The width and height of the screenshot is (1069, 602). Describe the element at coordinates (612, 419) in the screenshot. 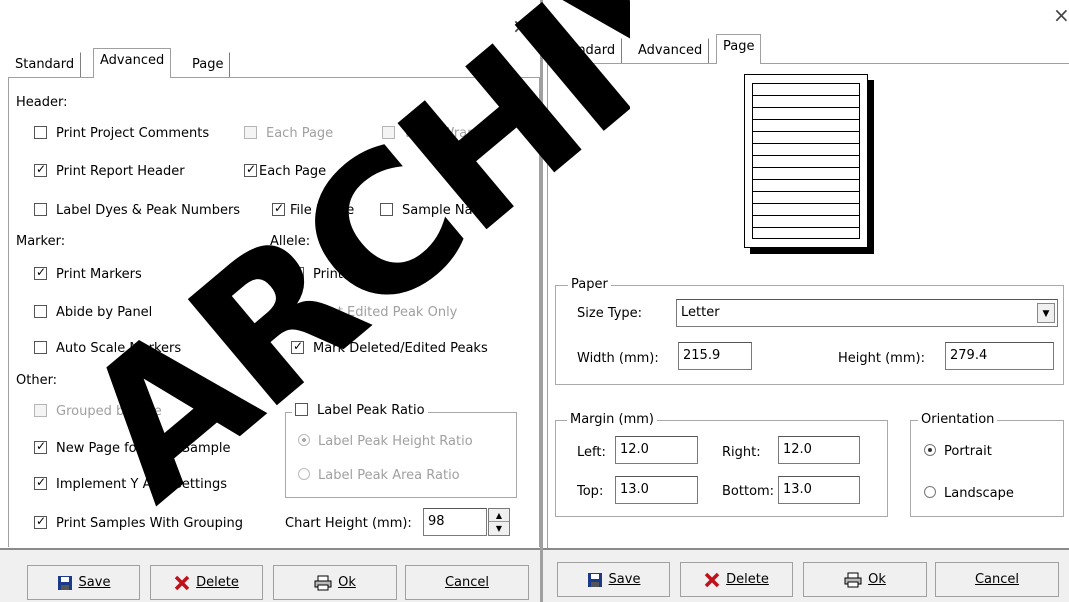

I see `margin-group-label: Margin (mm)` at that location.